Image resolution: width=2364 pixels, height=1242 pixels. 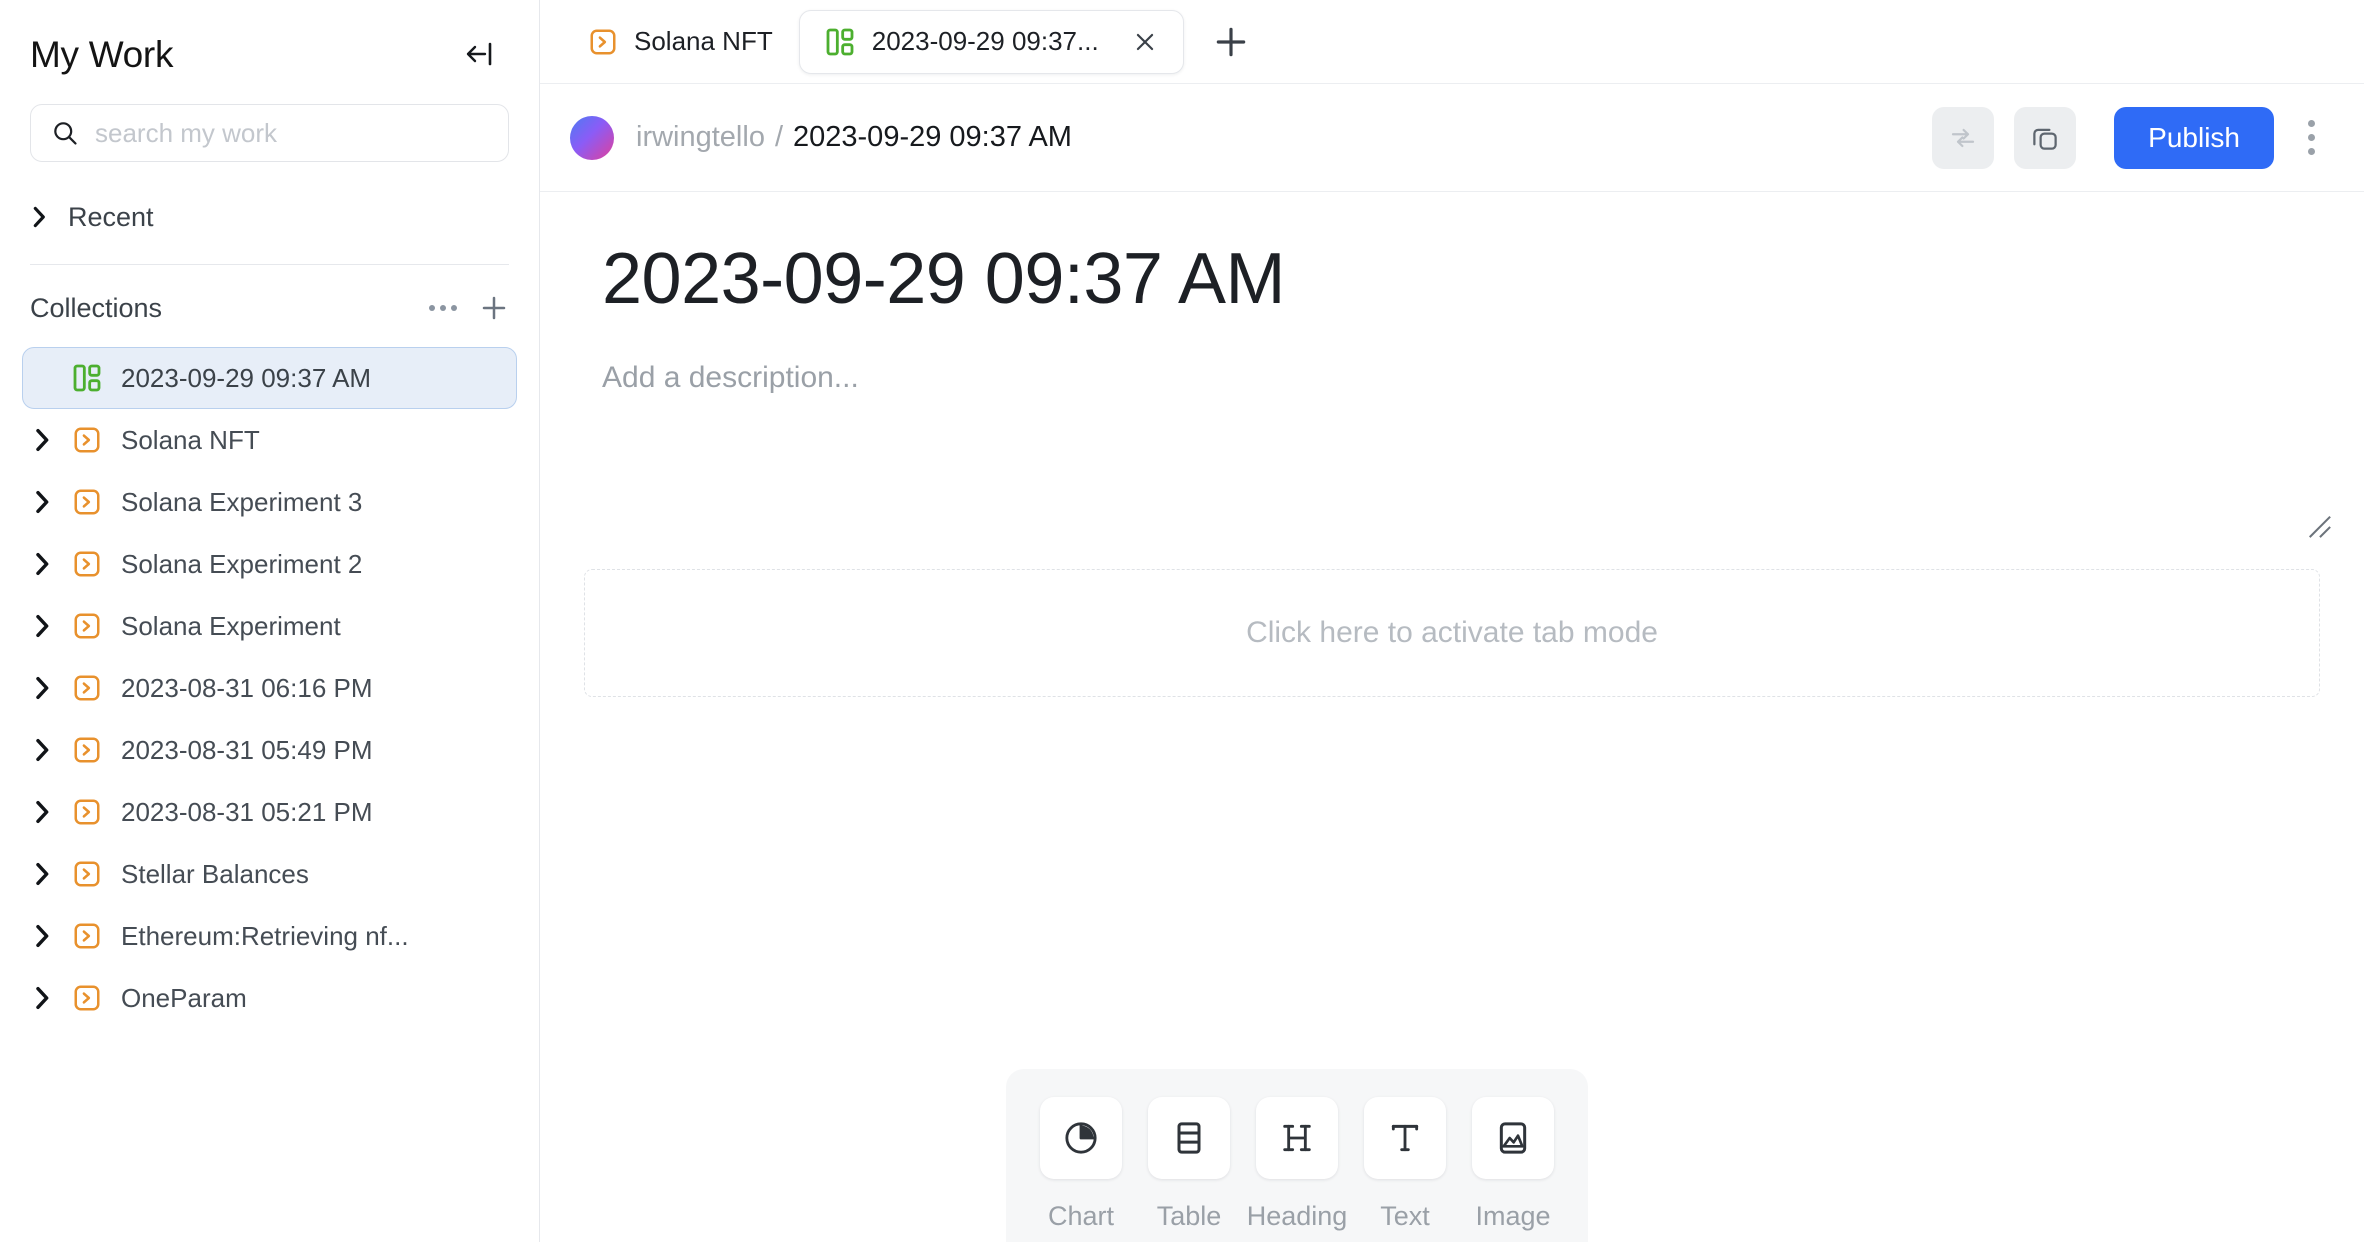 What do you see at coordinates (242, 501) in the screenshot?
I see `sidebar-item-label: Solana Experiment 3` at bounding box center [242, 501].